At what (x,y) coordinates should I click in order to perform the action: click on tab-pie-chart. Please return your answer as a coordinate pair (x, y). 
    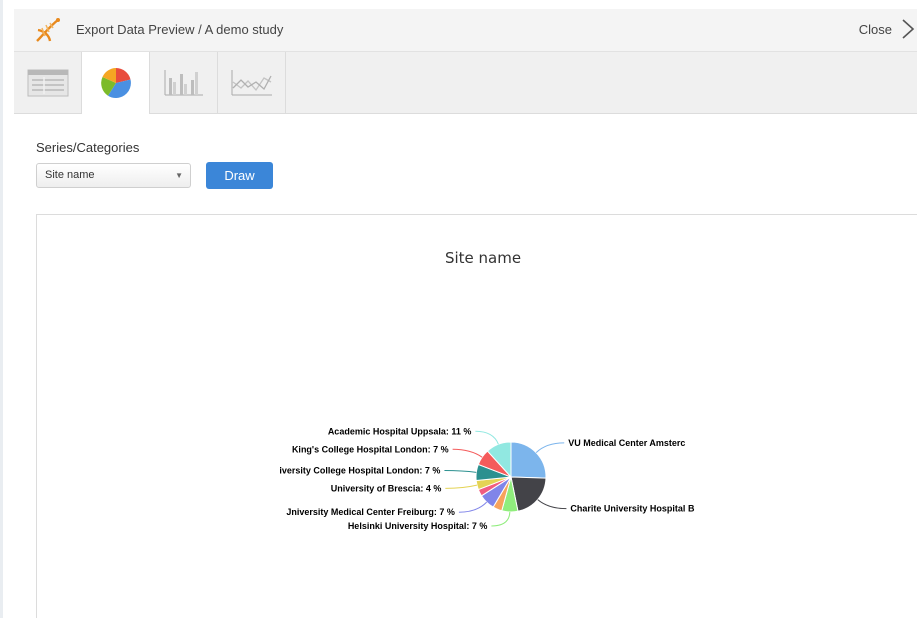
    Looking at the image, I should click on (116, 83).